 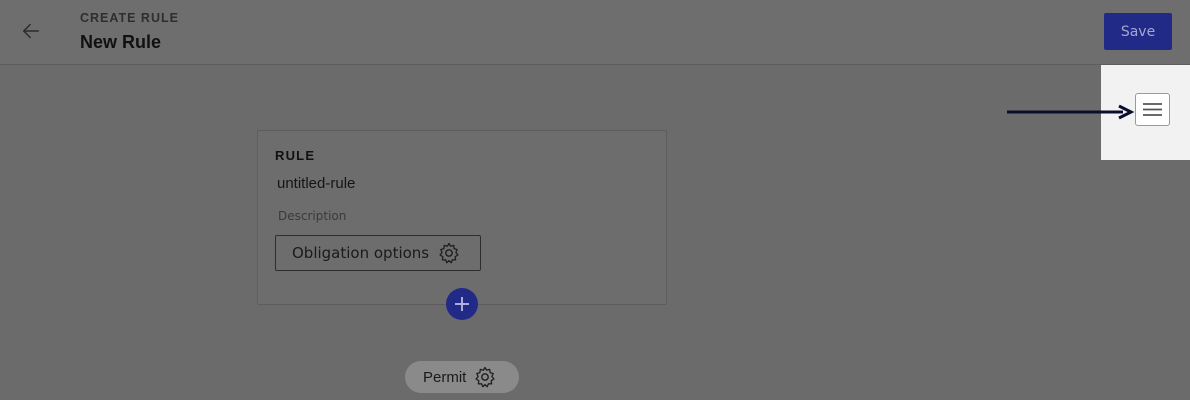 I want to click on page-title: New Rule, so click(x=121, y=42).